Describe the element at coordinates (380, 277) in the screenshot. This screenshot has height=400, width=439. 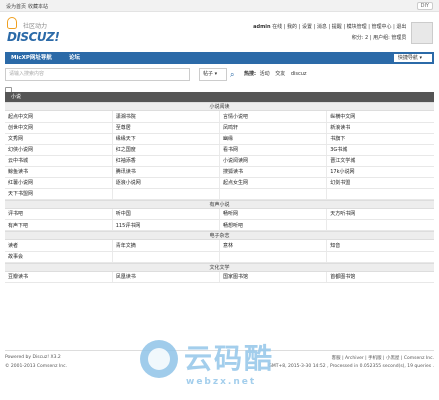
I see `site-link: 首都图书馆` at that location.